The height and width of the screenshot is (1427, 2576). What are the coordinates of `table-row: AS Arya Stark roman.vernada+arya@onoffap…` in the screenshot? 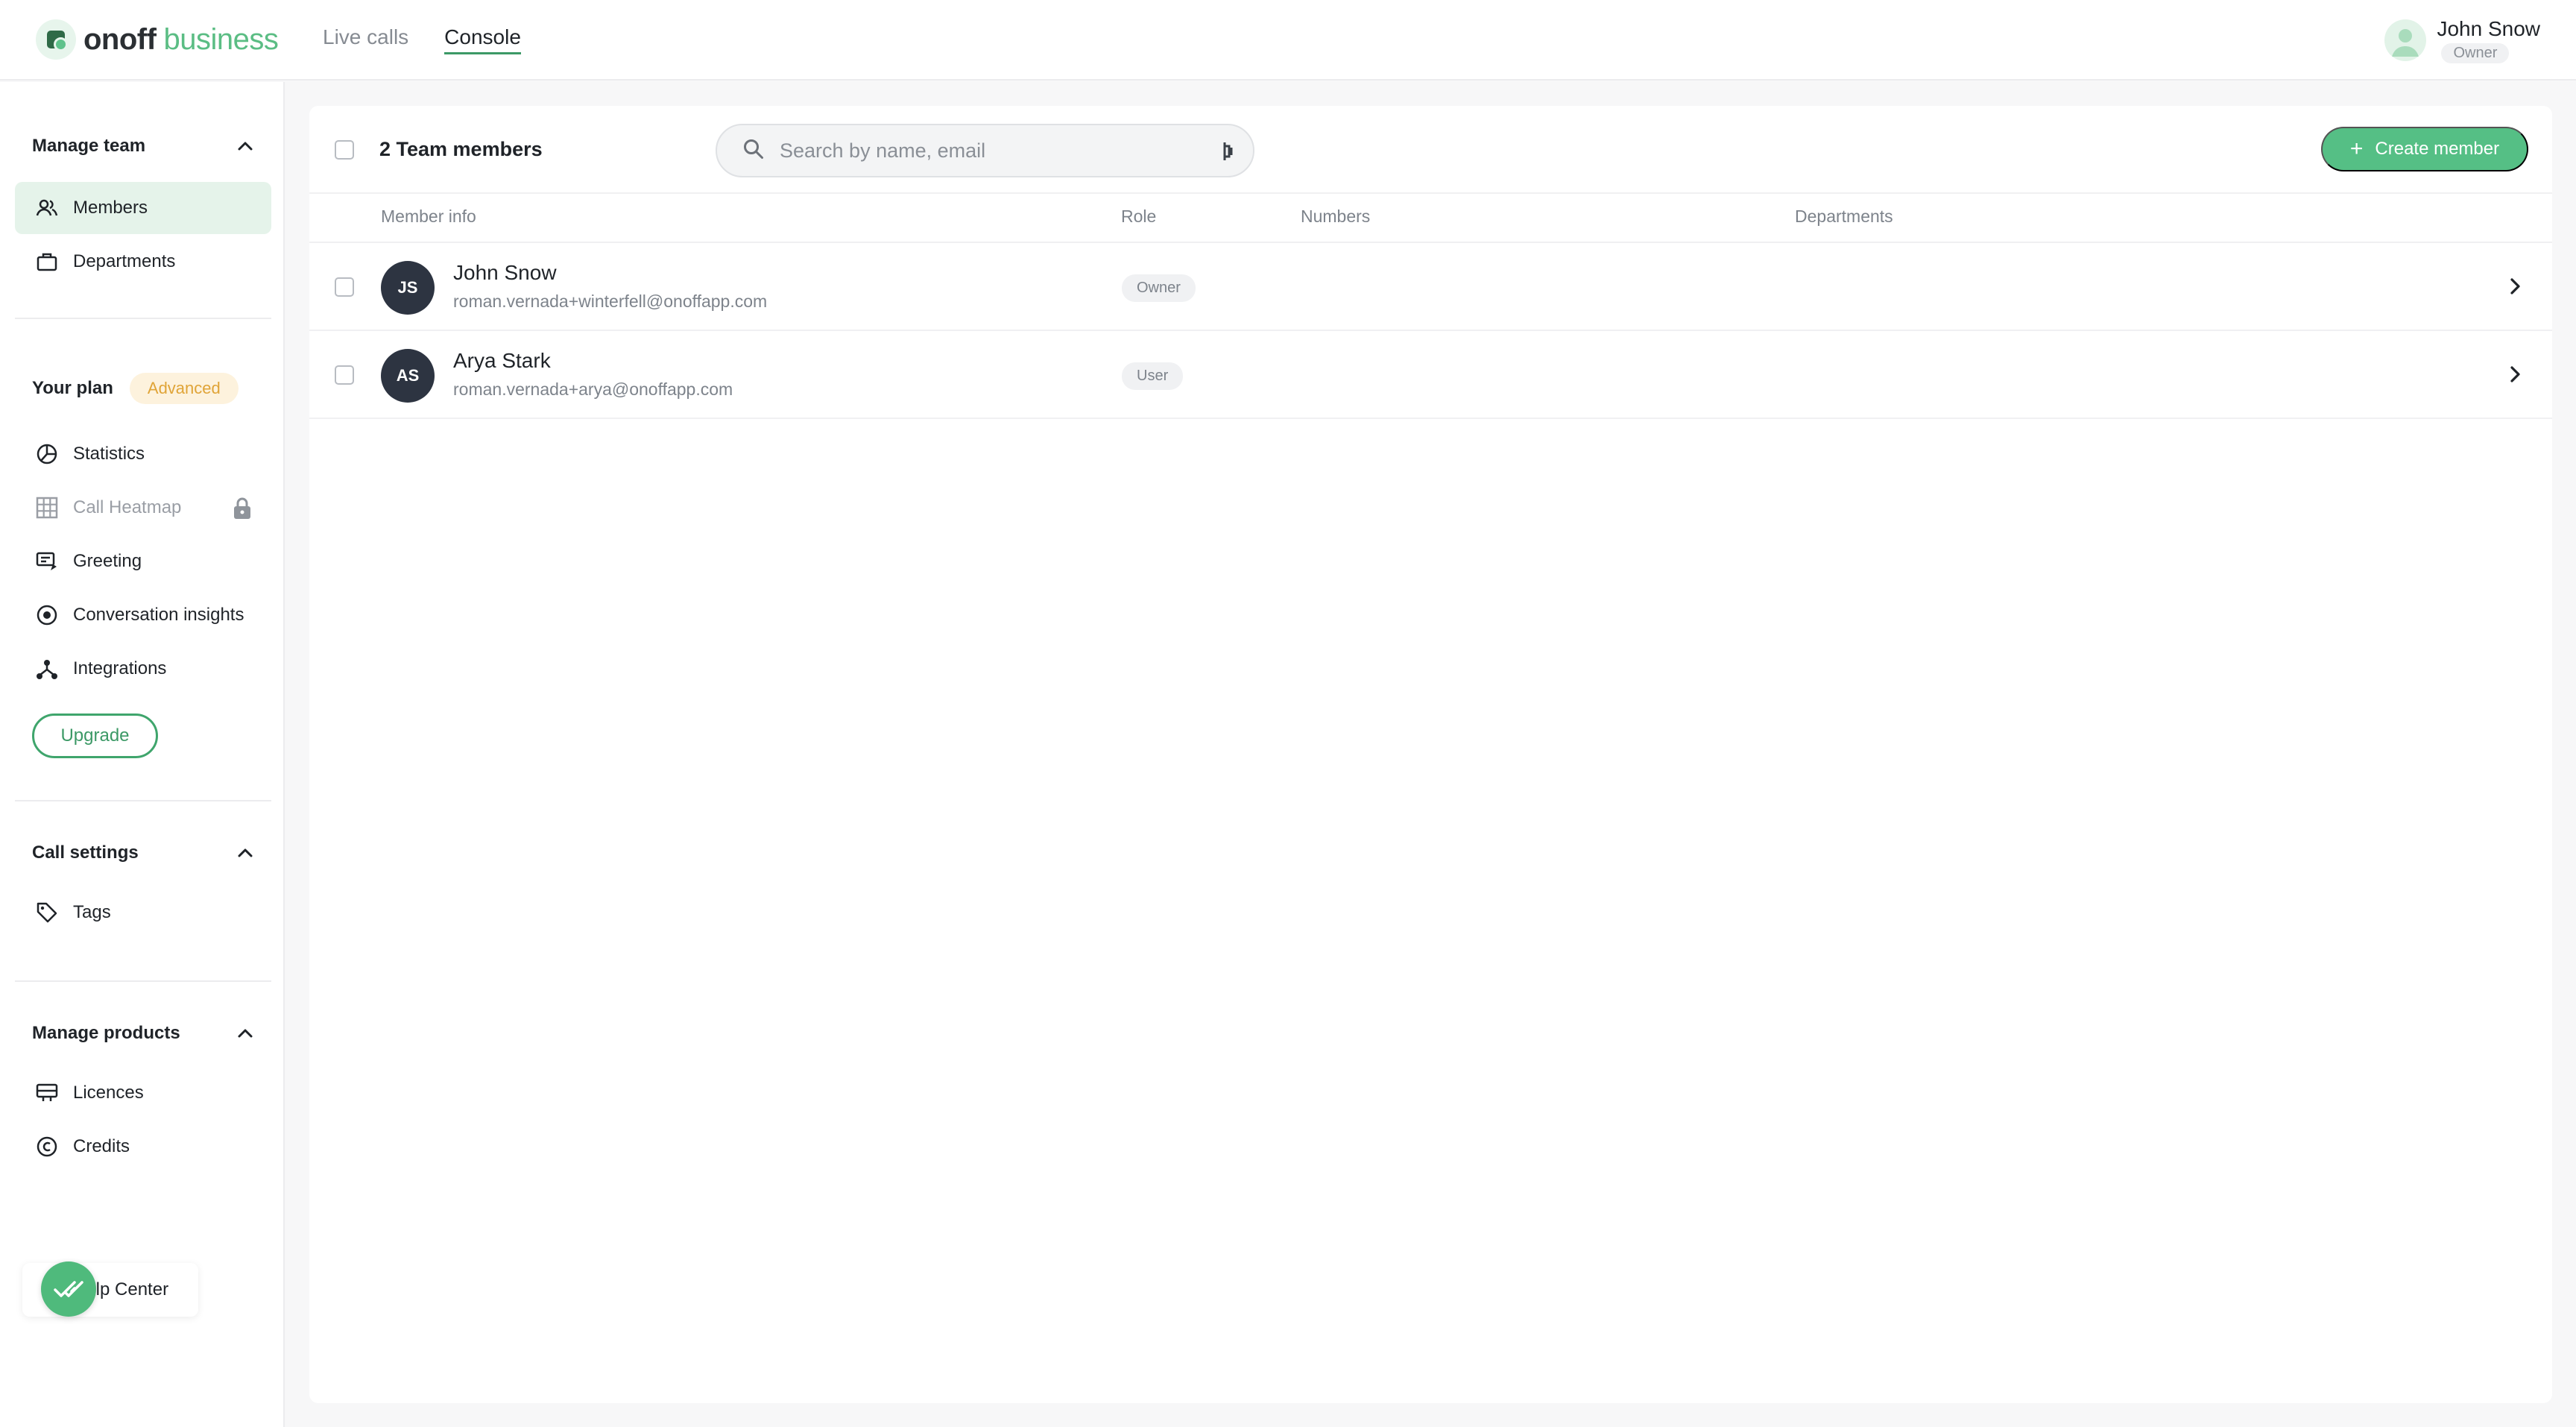 It's located at (1430, 375).